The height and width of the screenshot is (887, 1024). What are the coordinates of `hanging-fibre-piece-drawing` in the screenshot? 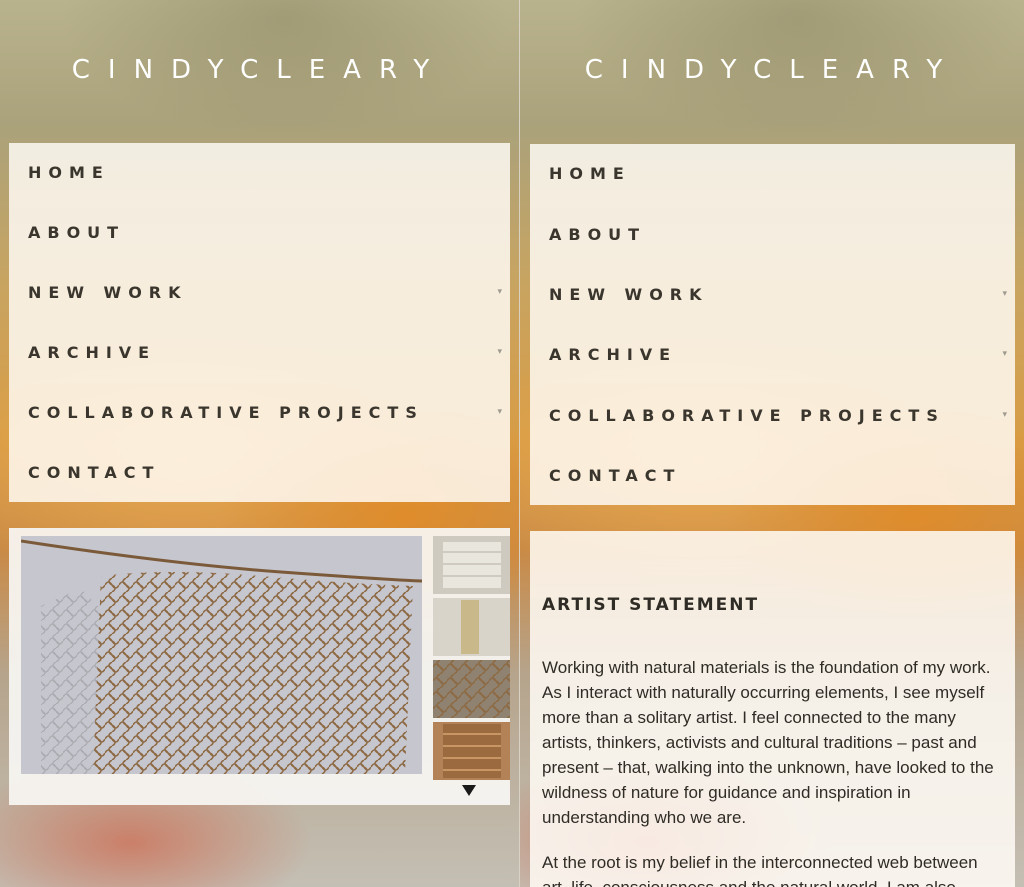 It's located at (470, 627).